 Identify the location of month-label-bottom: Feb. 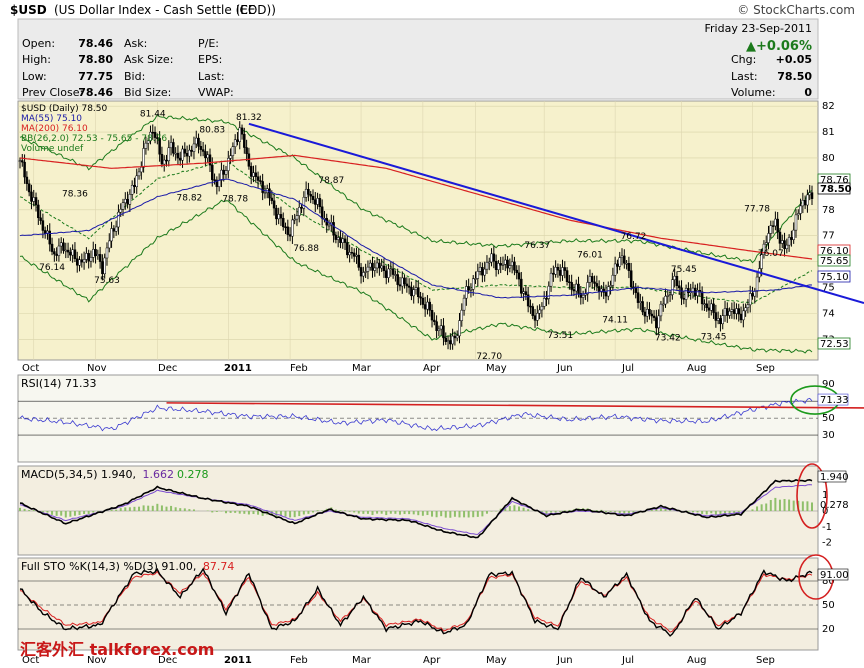
(299, 660).